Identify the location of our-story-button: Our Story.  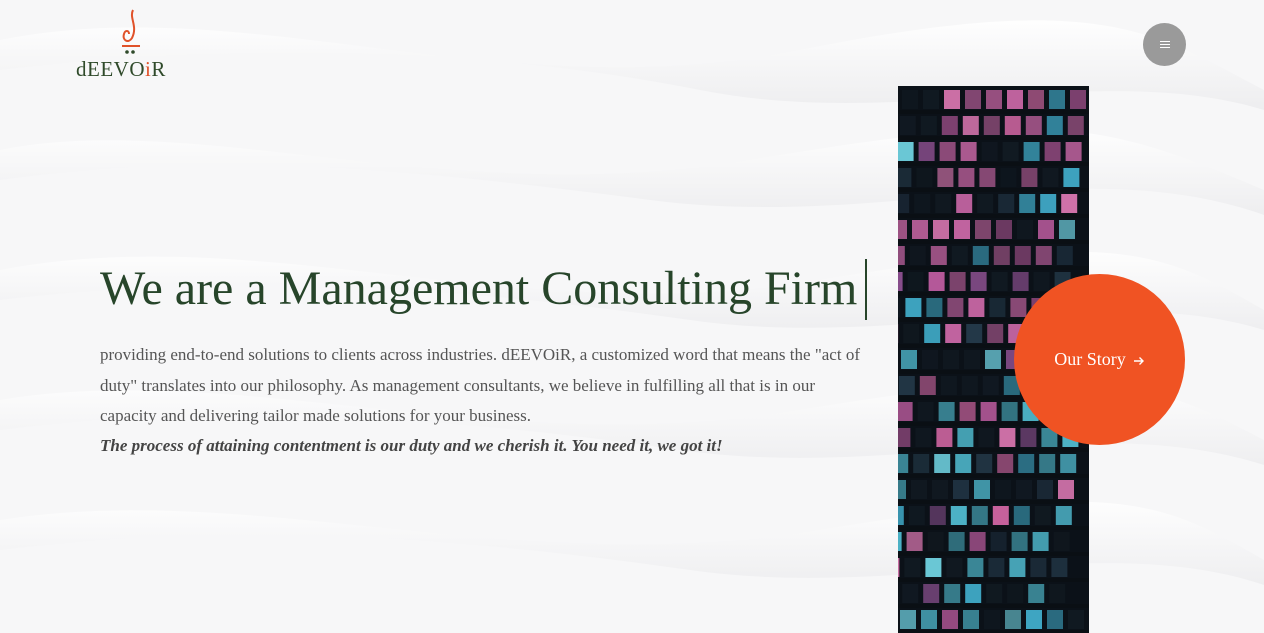
(1099, 359).